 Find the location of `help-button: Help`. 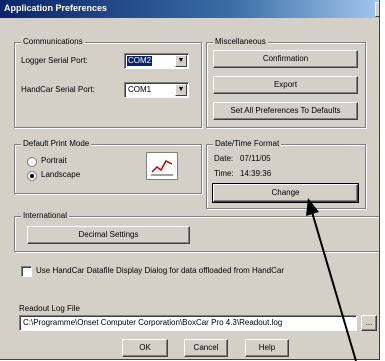

help-button: Help is located at coordinates (267, 348).